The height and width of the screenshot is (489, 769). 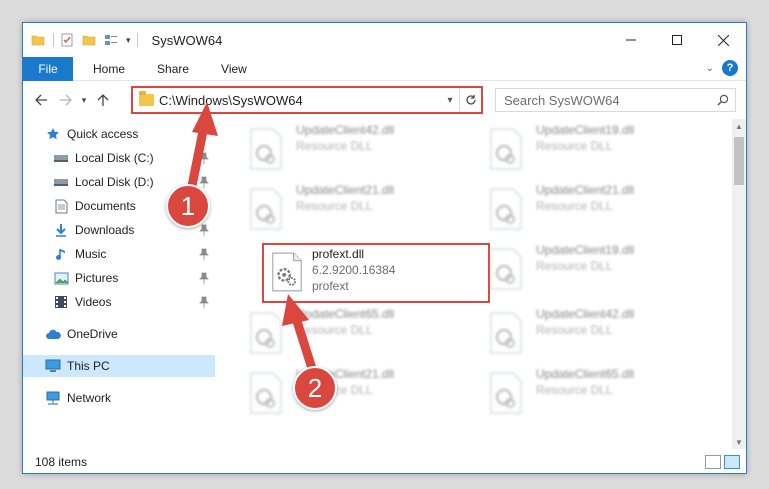 What do you see at coordinates (739, 284) in the screenshot?
I see `vertical-scrollbar: ▲ ▼` at bounding box center [739, 284].